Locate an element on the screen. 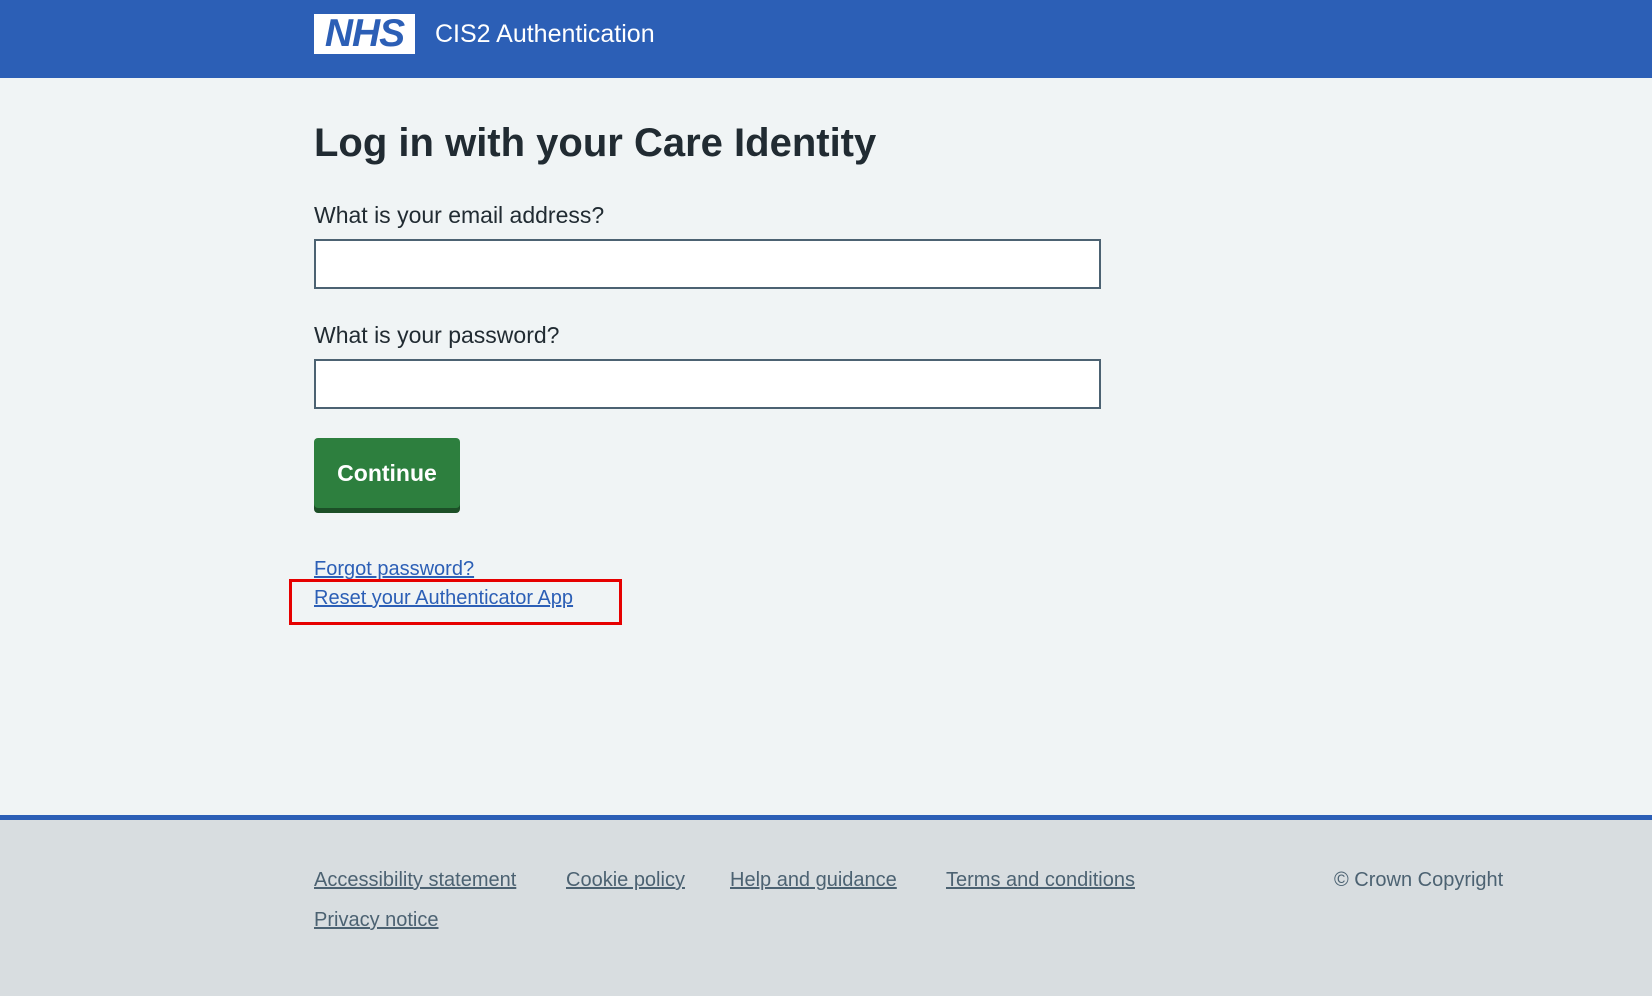 Image resolution: width=1652 pixels, height=996 pixels. nhs-logo: NHS is located at coordinates (364, 34).